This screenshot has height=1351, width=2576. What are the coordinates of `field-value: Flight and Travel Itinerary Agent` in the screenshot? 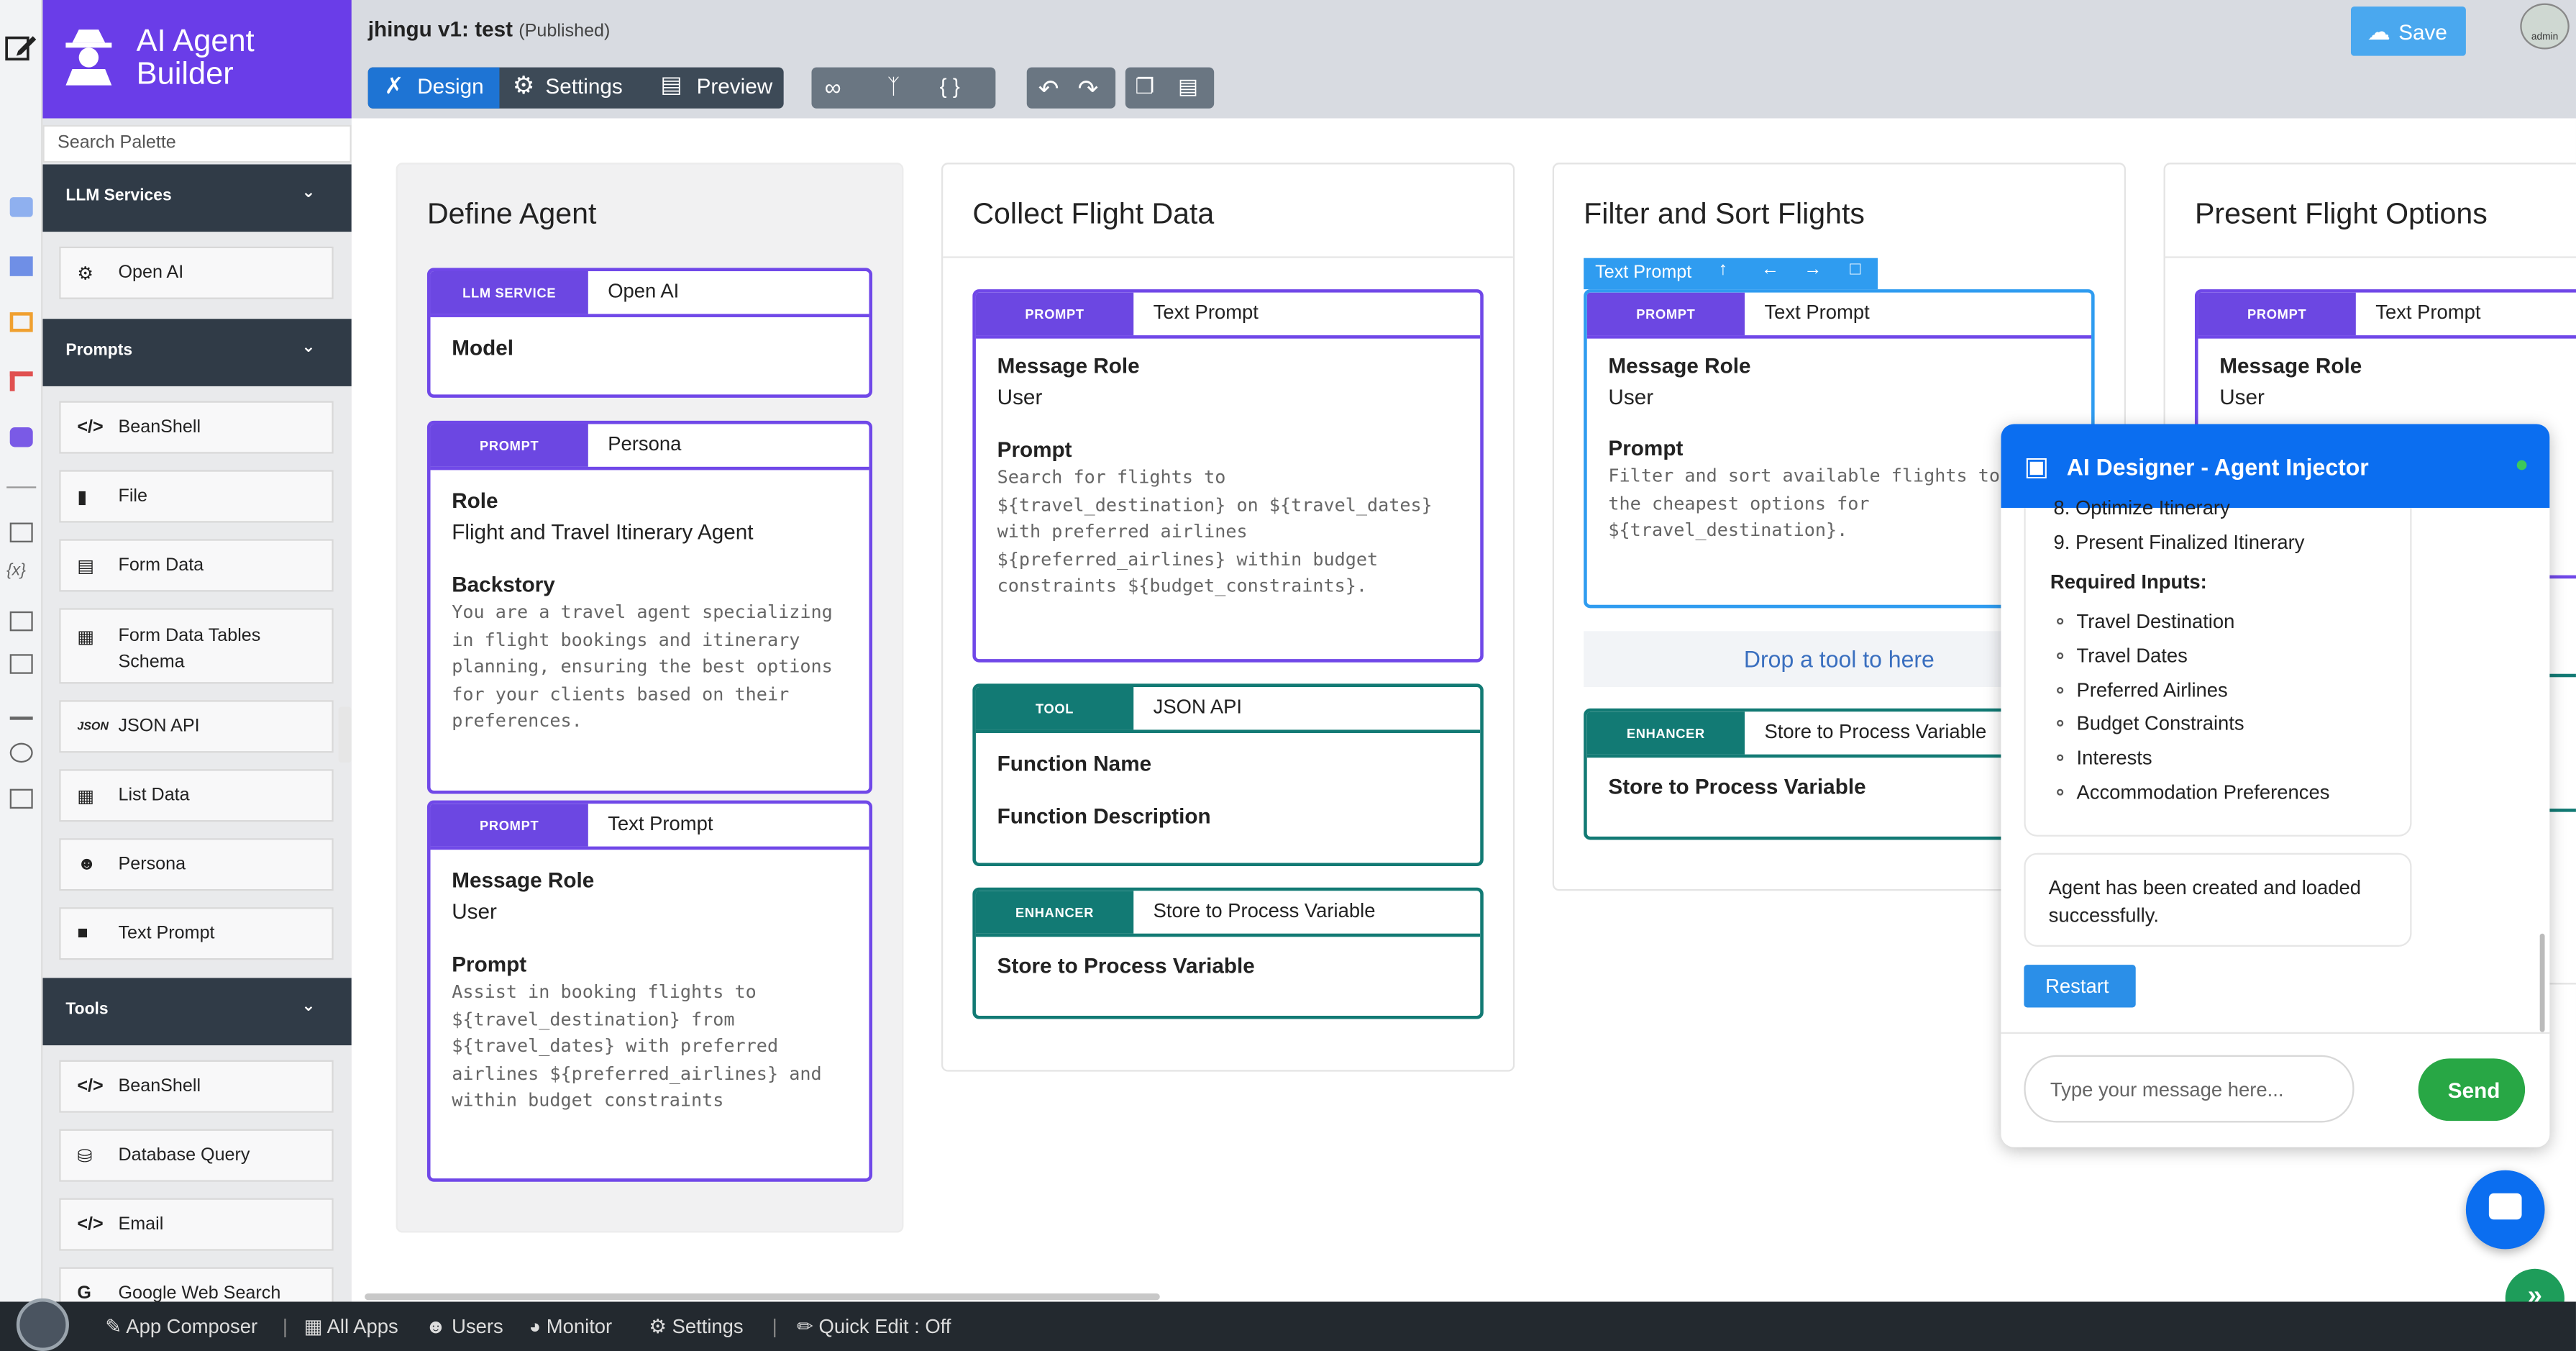 It's located at (603, 532).